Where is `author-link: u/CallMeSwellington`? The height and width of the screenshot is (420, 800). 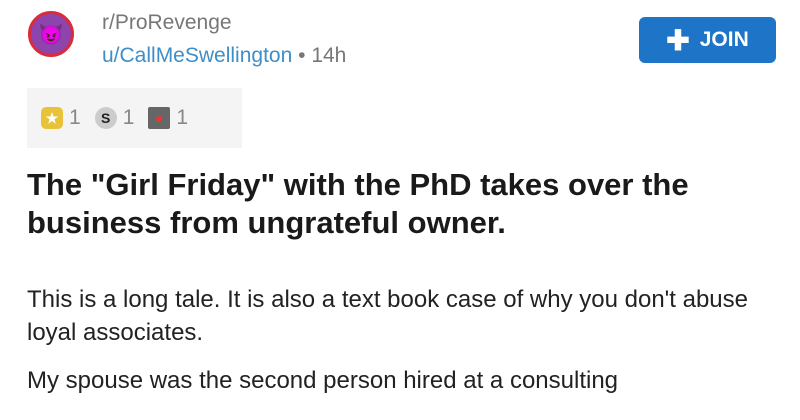
author-link: u/CallMeSwellington is located at coordinates (197, 55).